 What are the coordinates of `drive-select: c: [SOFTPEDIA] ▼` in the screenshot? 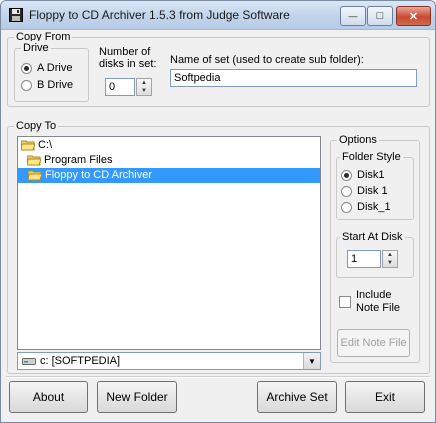 It's located at (169, 361).